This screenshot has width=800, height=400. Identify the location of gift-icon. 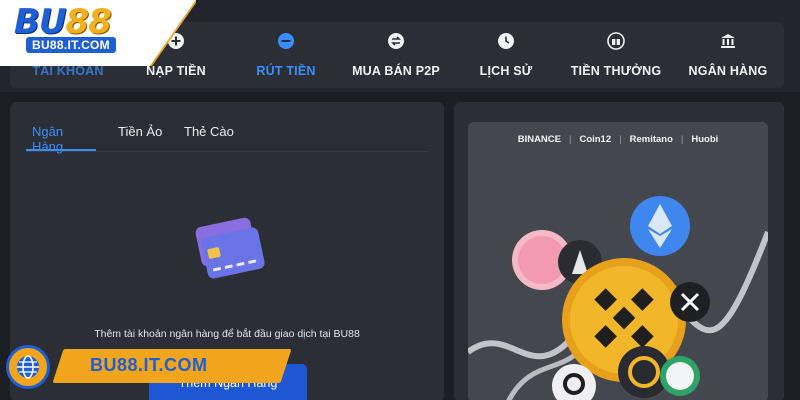
(616, 41).